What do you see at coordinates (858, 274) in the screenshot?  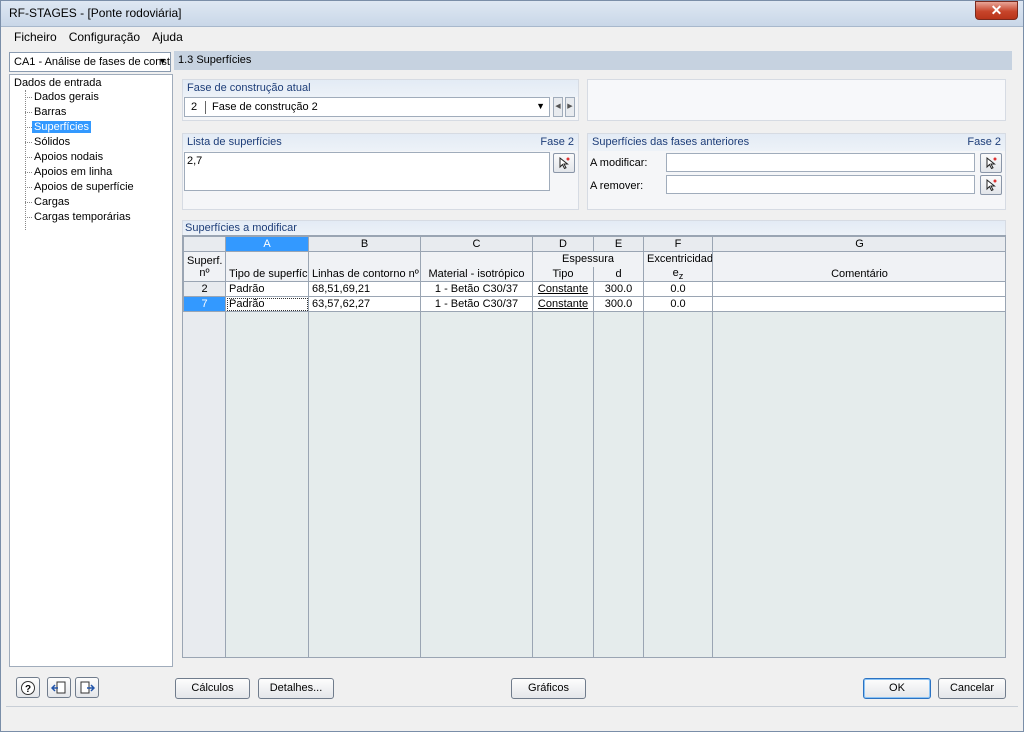 I see `header-comentario: Comentário` at bounding box center [858, 274].